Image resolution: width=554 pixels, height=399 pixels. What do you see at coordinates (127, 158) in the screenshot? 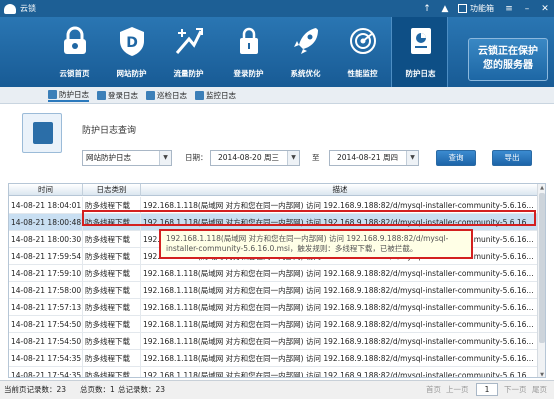
I see `log-type-select: 网站防护日志 ▼` at bounding box center [127, 158].